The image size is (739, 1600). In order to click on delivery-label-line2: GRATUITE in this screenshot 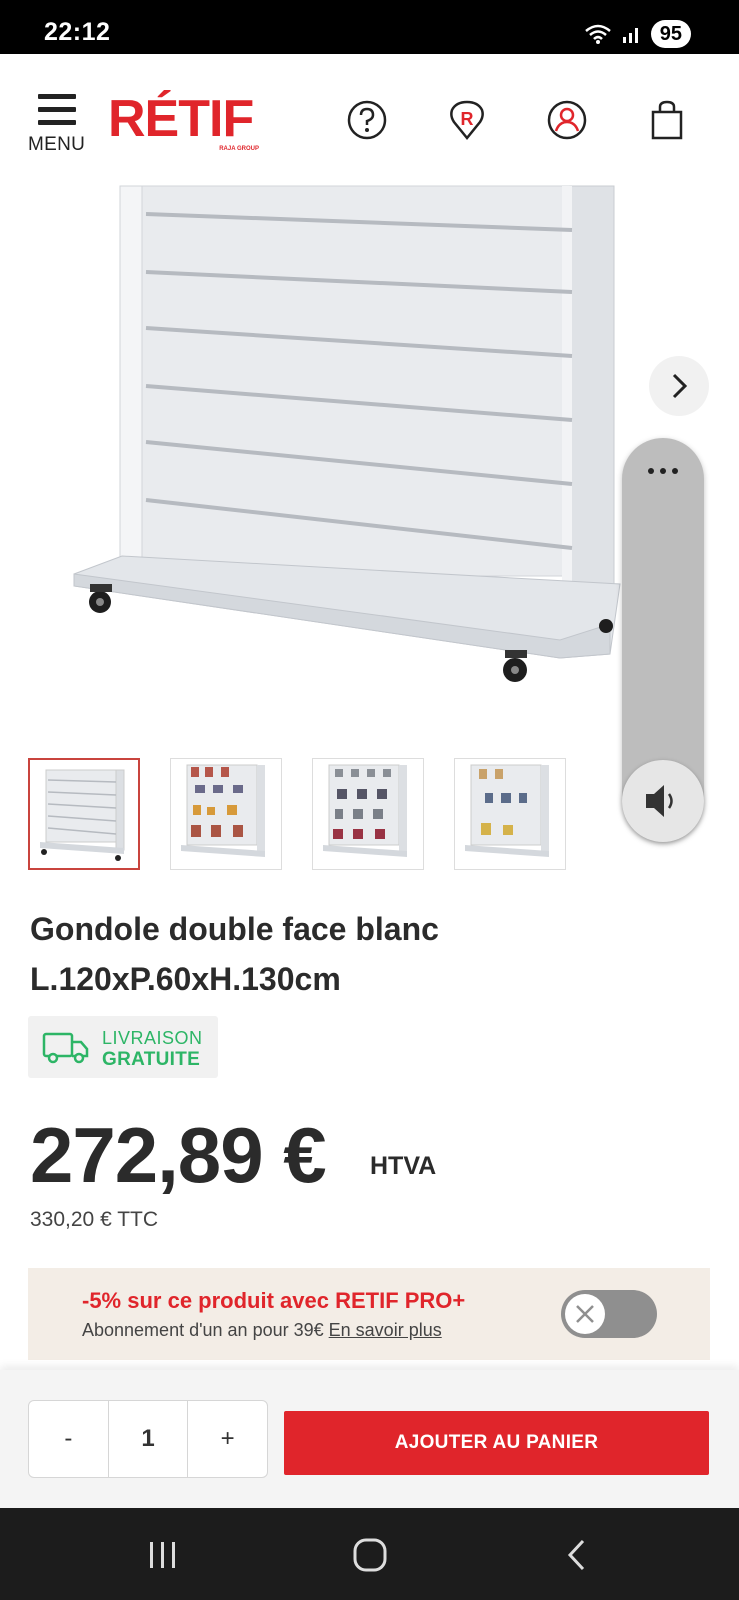, I will do `click(151, 1059)`.